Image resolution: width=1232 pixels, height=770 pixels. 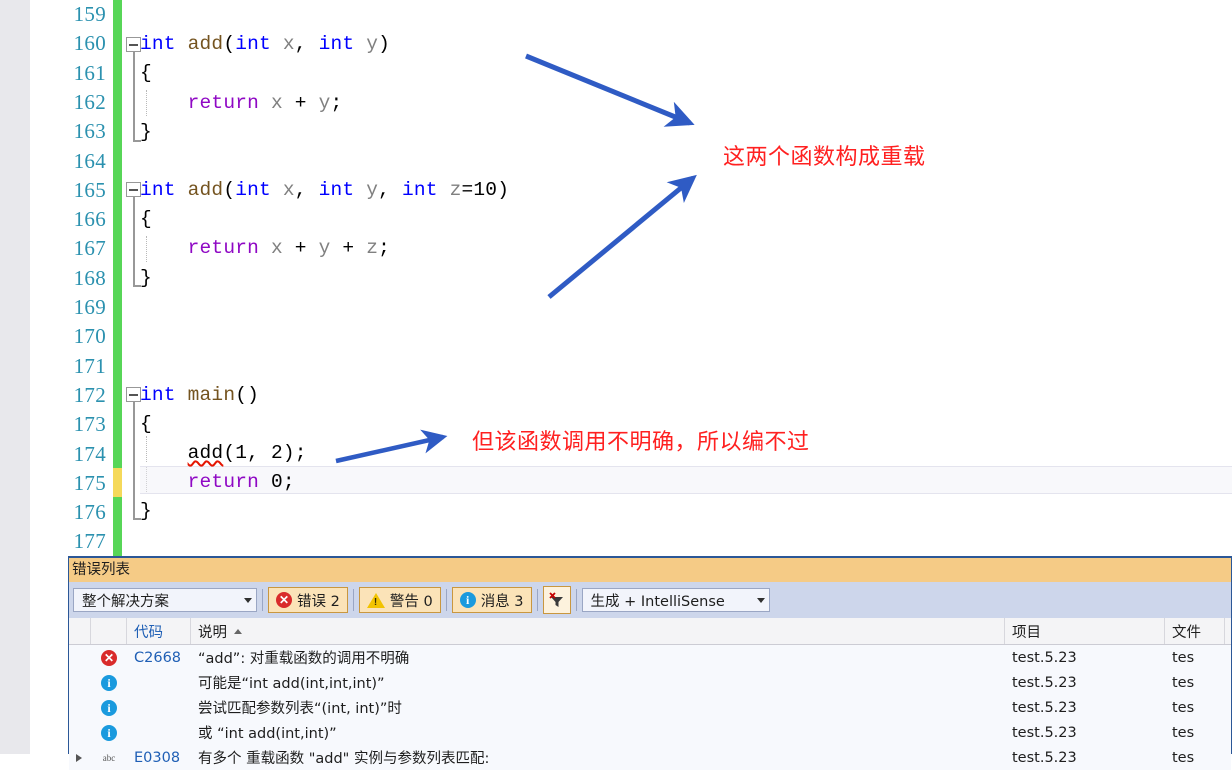 I want to click on code-line-161: {, so click(x=146, y=73).